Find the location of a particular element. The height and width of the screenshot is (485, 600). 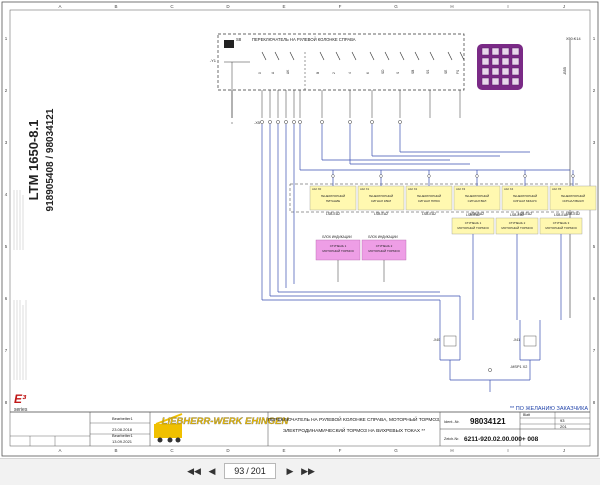

total-pages: 201 is located at coordinates (258, 471).